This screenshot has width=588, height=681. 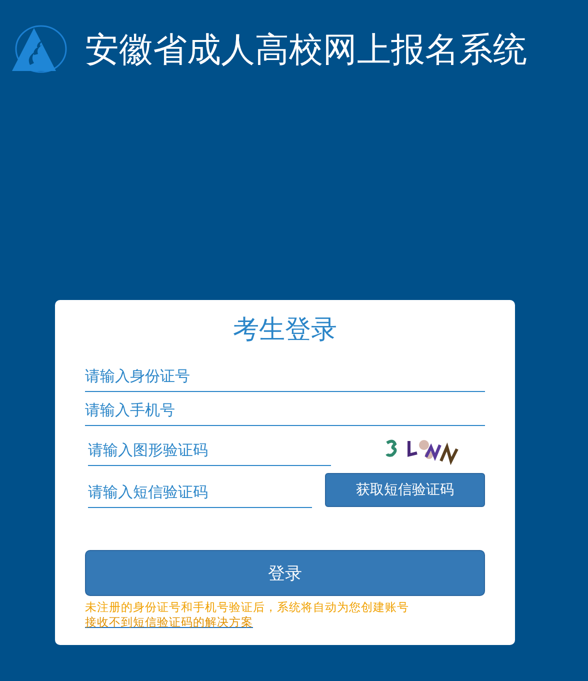 What do you see at coordinates (285, 410) in the screenshot?
I see `input-field: 请输入手机号` at bounding box center [285, 410].